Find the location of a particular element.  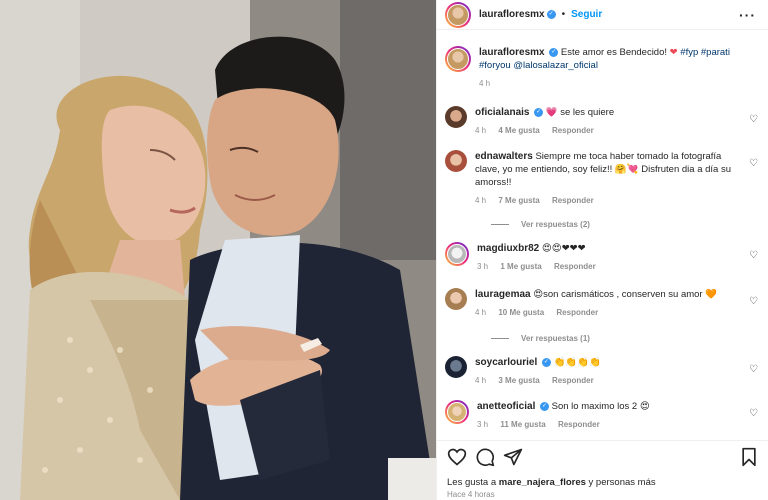

likes-suffix: y personas más is located at coordinates (622, 482).